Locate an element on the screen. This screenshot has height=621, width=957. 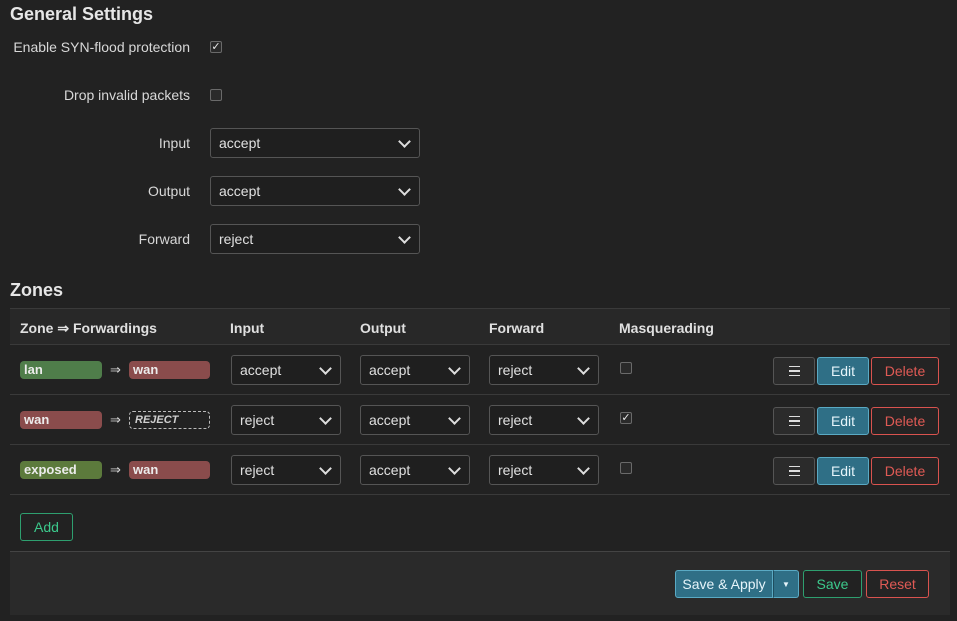
drop-invalid-checkbox is located at coordinates (216, 95).